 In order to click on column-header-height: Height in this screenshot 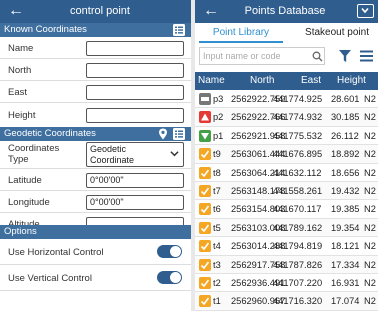, I will do `click(351, 81)`.